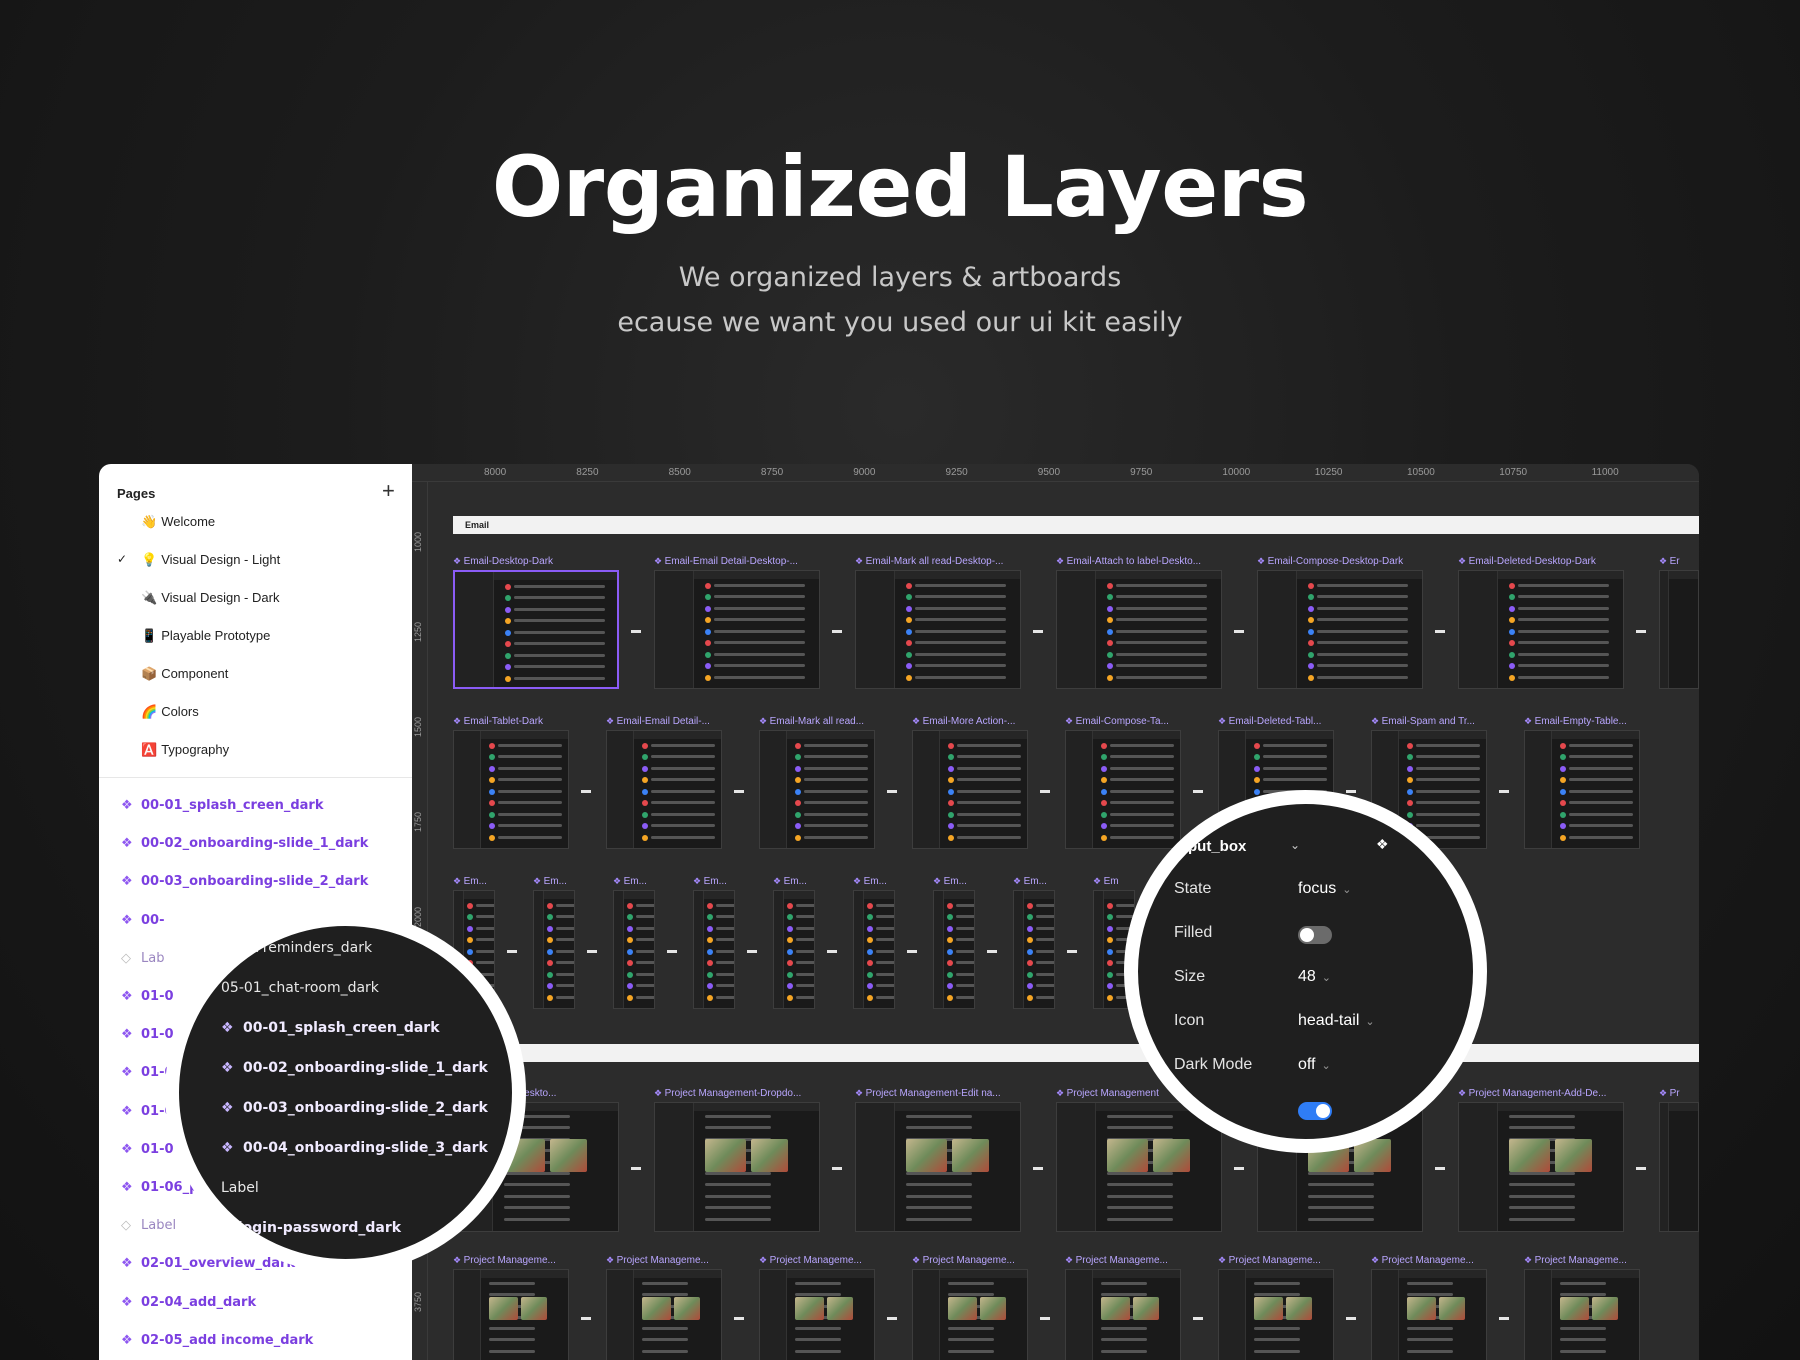 The width and height of the screenshot is (1800, 1360). I want to click on page-item: 📦 Component, so click(184, 674).